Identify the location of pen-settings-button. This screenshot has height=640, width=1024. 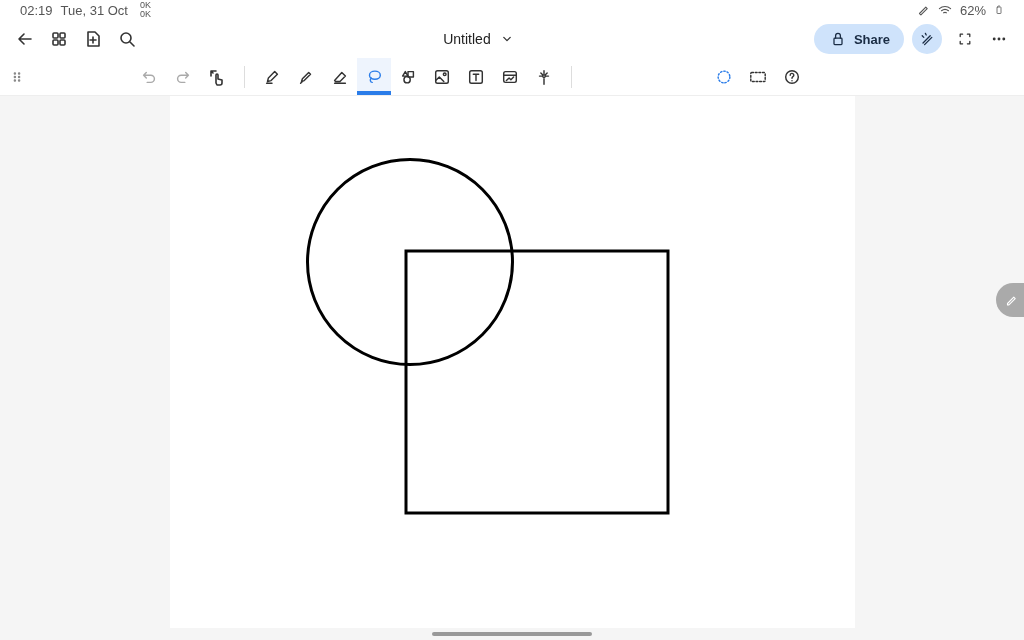
(927, 39).